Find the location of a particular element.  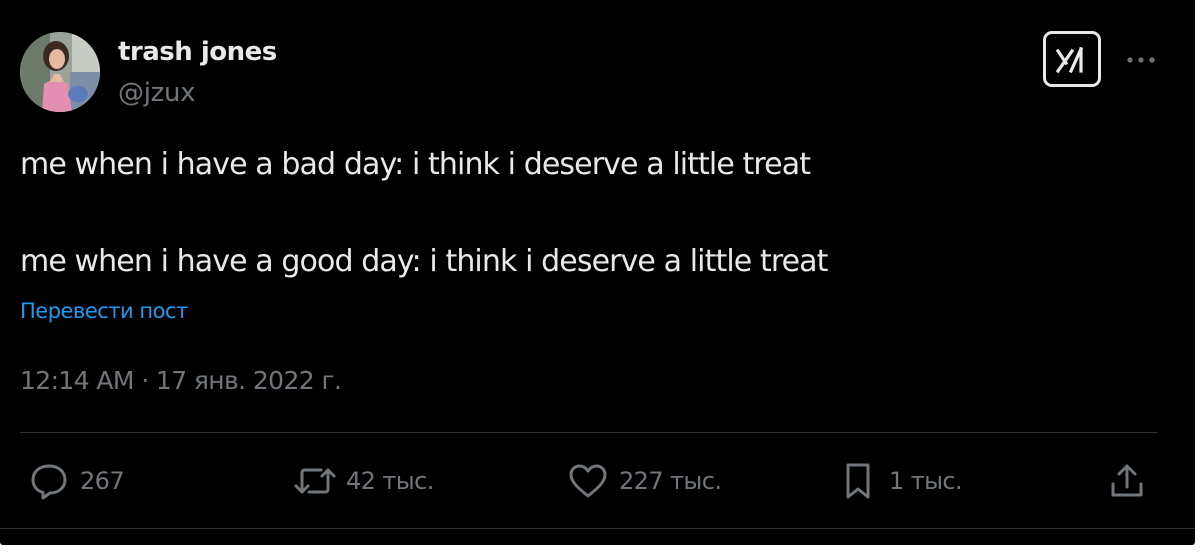

share-button is located at coordinates (1127, 481).